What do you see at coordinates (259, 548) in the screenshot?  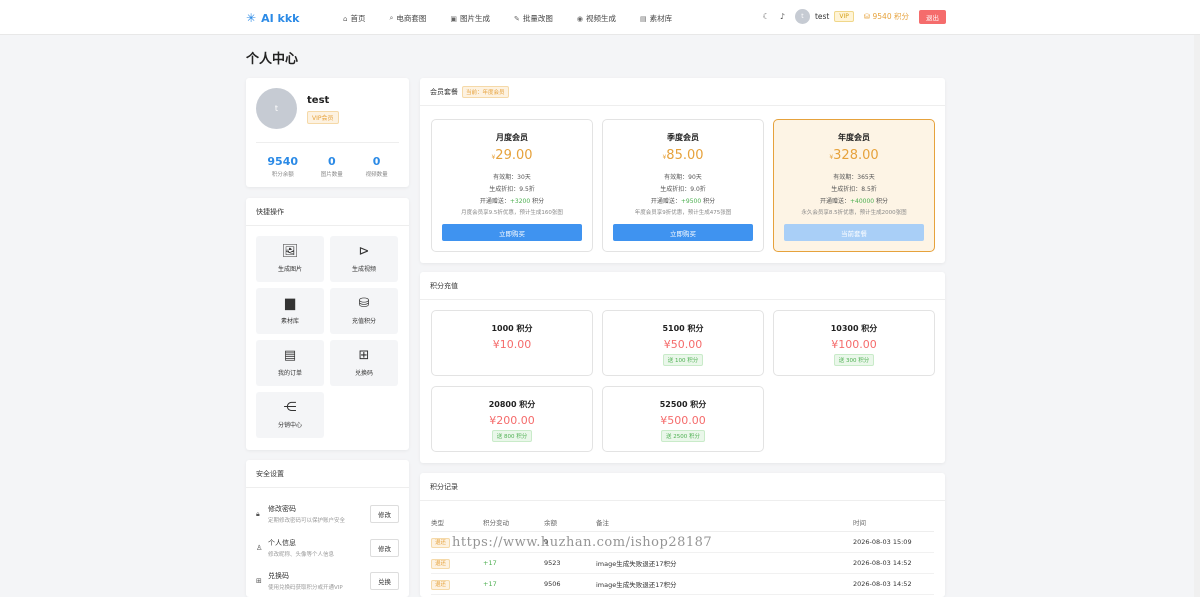 I see `user-icon: ♙` at bounding box center [259, 548].